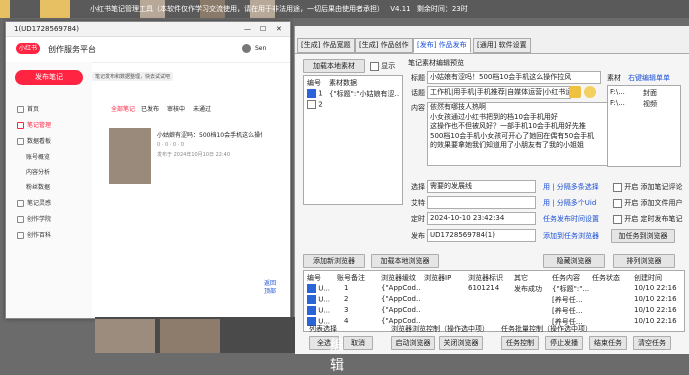 This screenshot has height=375, width=689. Describe the element at coordinates (354, 104) in the screenshot. I see `table-row: 2` at that location.